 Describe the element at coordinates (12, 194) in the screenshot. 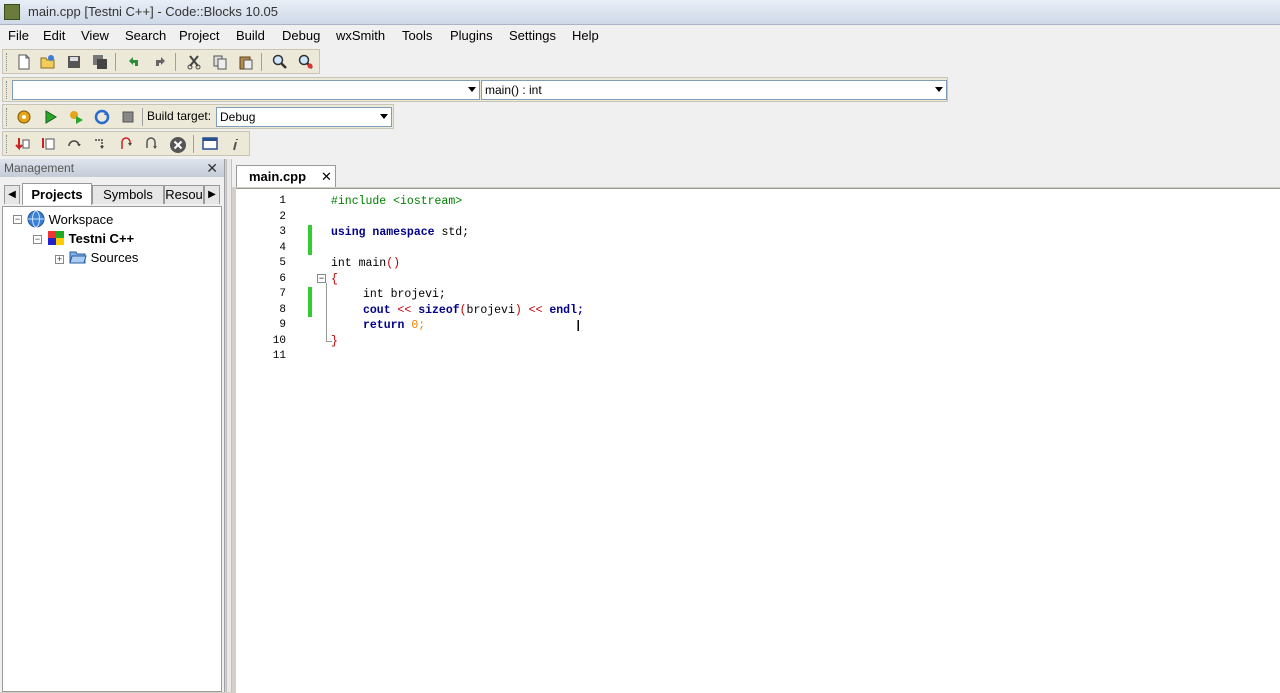

I see `tab-scroll-left-icon: ◀` at that location.